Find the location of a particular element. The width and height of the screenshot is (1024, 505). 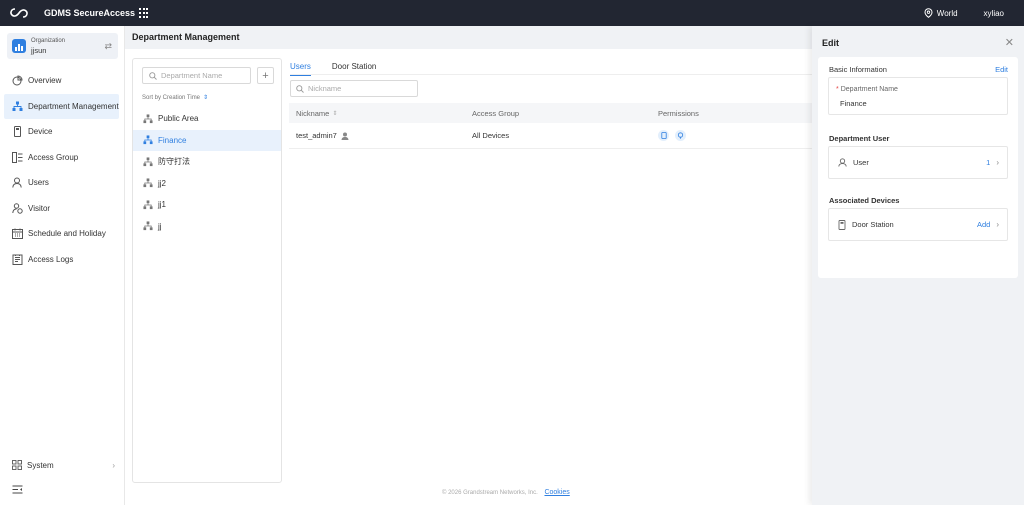

cookies-link: Cookies is located at coordinates (556, 492).